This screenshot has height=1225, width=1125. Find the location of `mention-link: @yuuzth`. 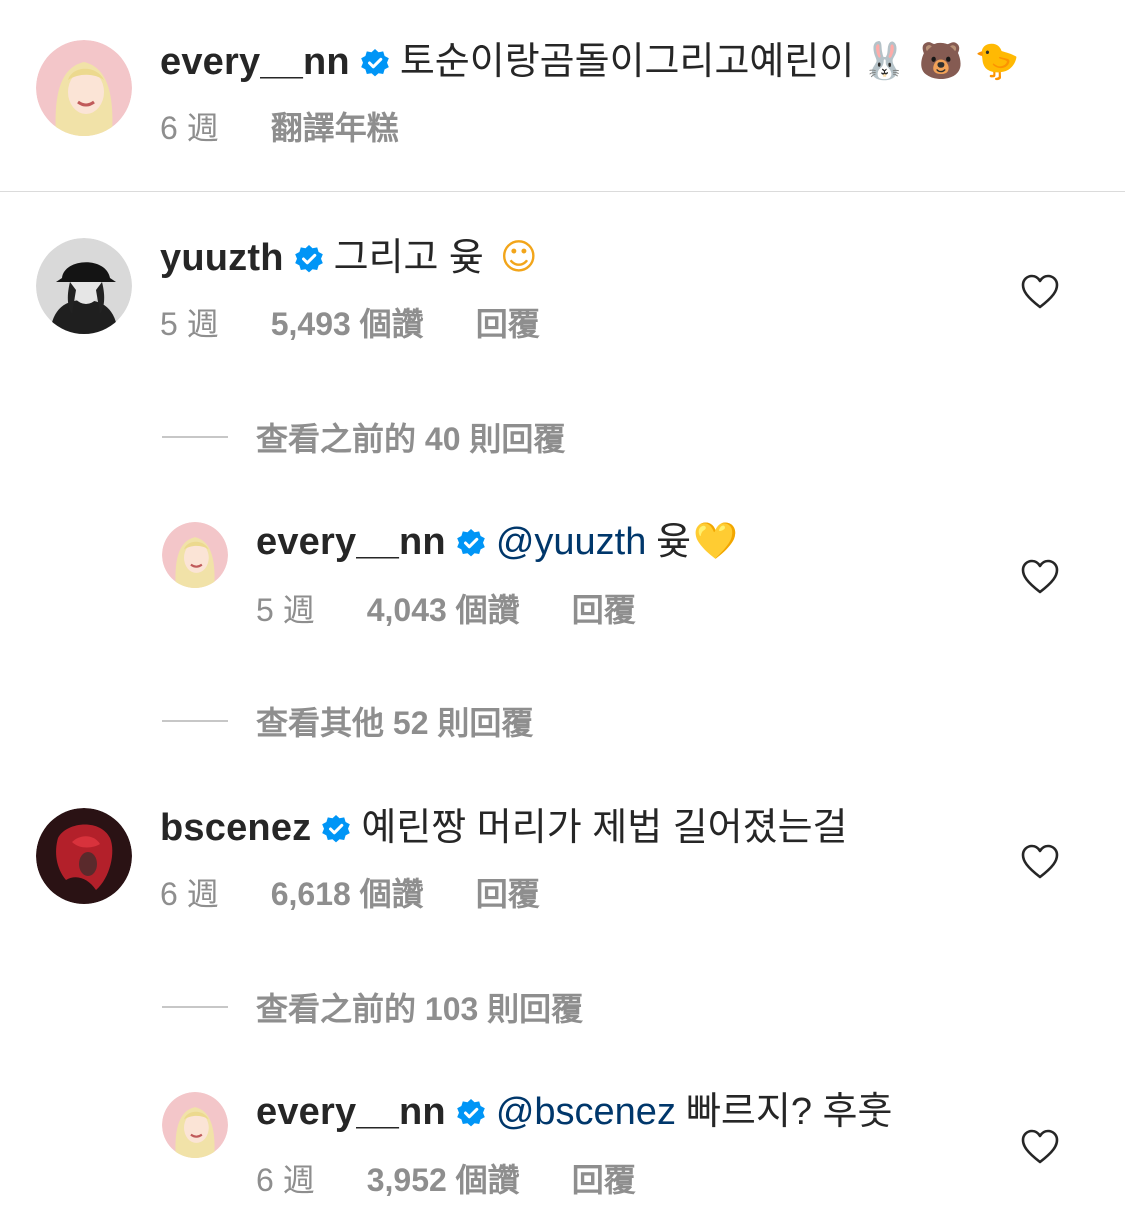

mention-link: @yuuzth is located at coordinates (571, 542).